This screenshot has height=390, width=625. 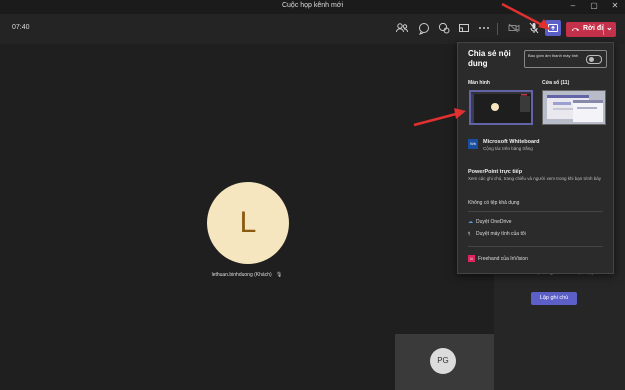 I want to click on close-icon: ✕, so click(x=615, y=5).